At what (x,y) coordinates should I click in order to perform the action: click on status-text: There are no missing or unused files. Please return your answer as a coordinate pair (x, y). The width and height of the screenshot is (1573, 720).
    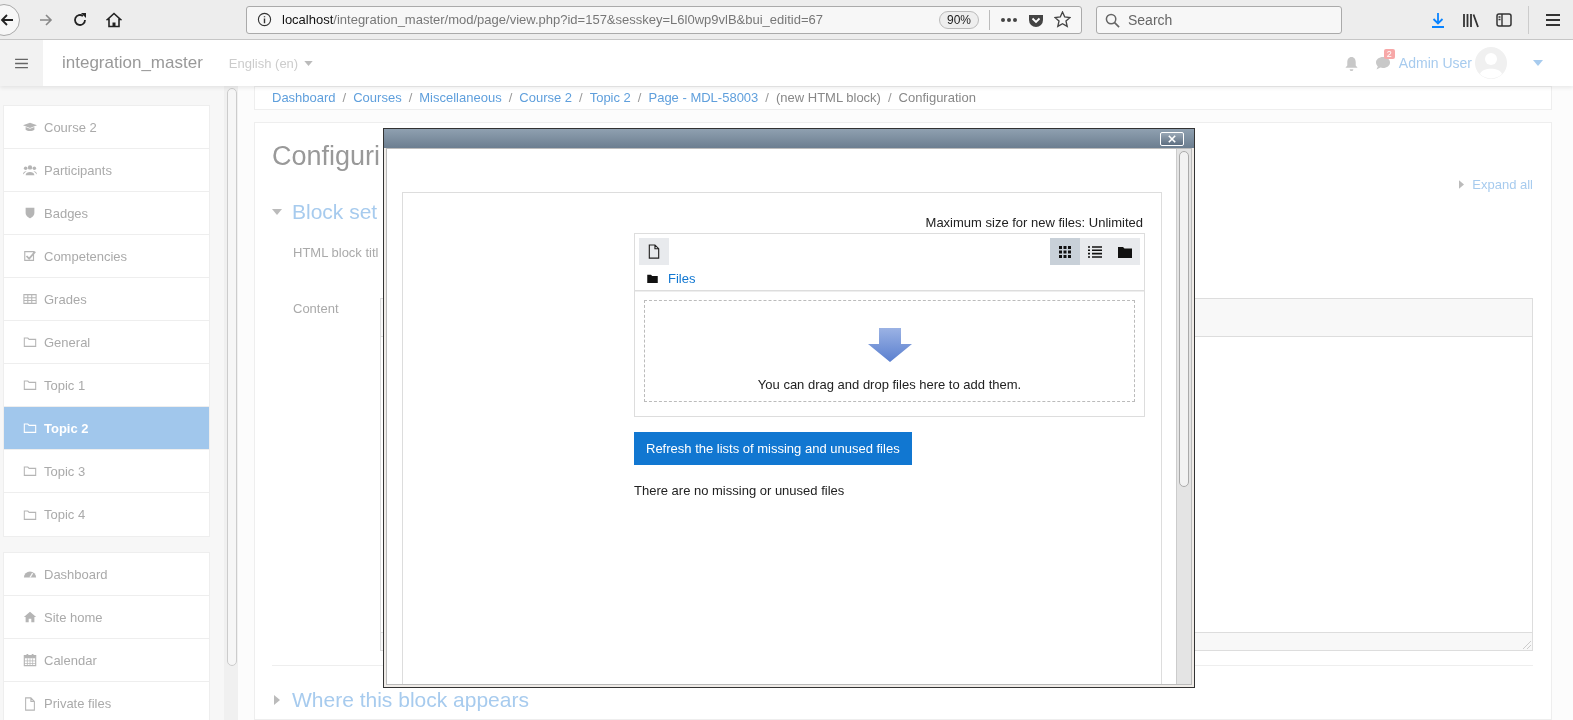
    Looking at the image, I should click on (739, 490).